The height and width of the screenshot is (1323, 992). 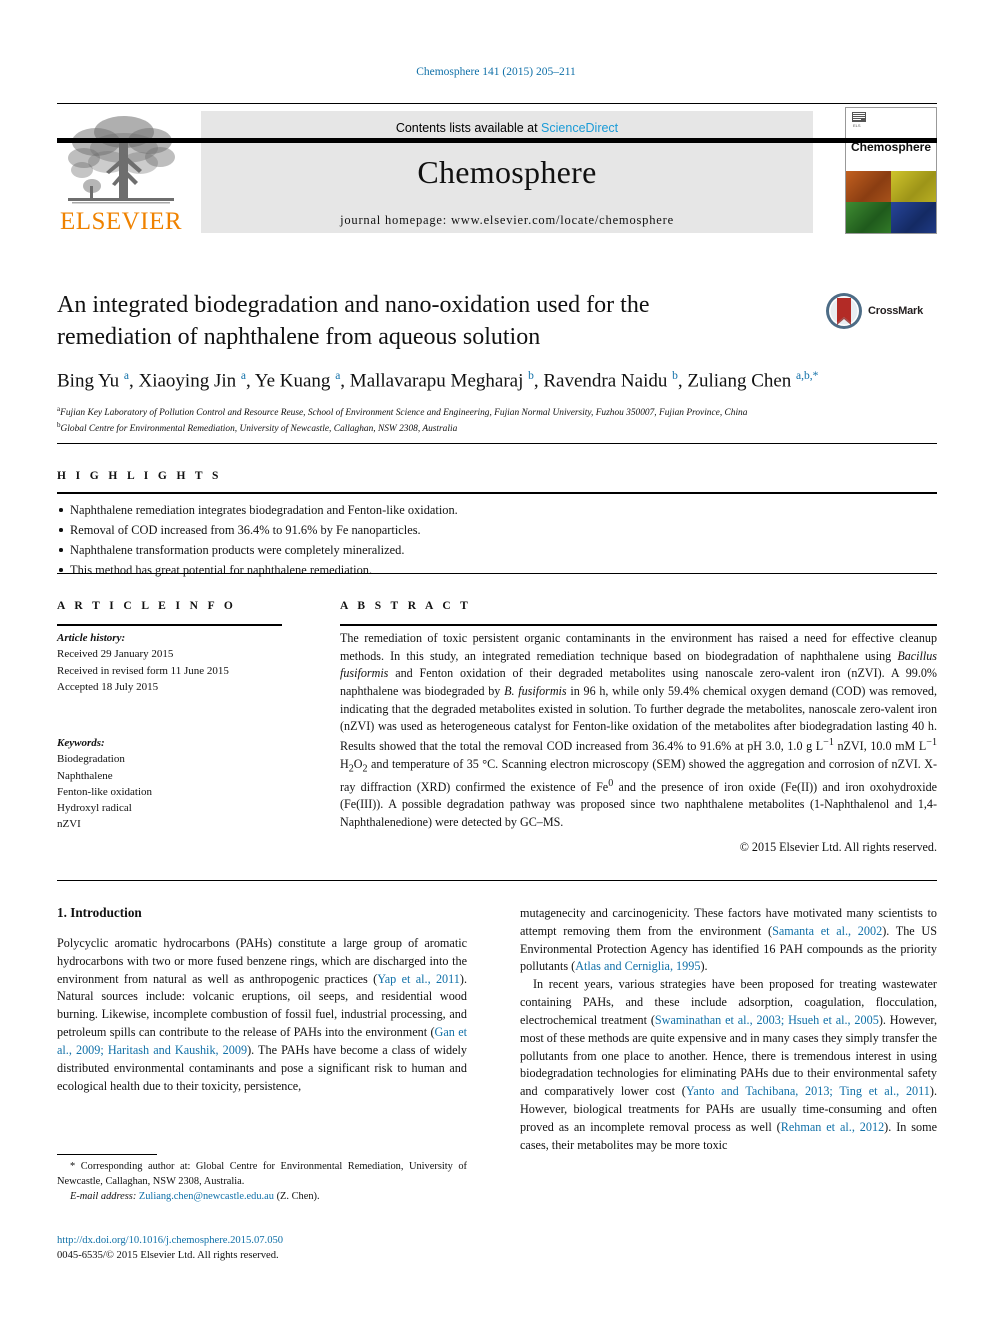 What do you see at coordinates (913, 217) in the screenshot?
I see `cover-cell-blue` at bounding box center [913, 217].